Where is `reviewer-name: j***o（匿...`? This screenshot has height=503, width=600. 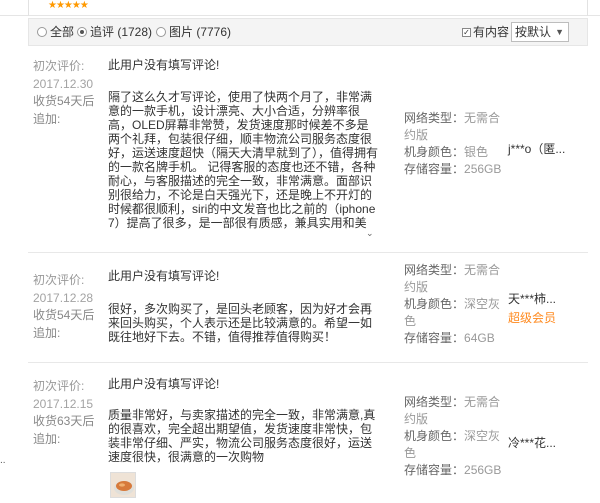 reviewer-name: j***o（匿... is located at coordinates (536, 148).